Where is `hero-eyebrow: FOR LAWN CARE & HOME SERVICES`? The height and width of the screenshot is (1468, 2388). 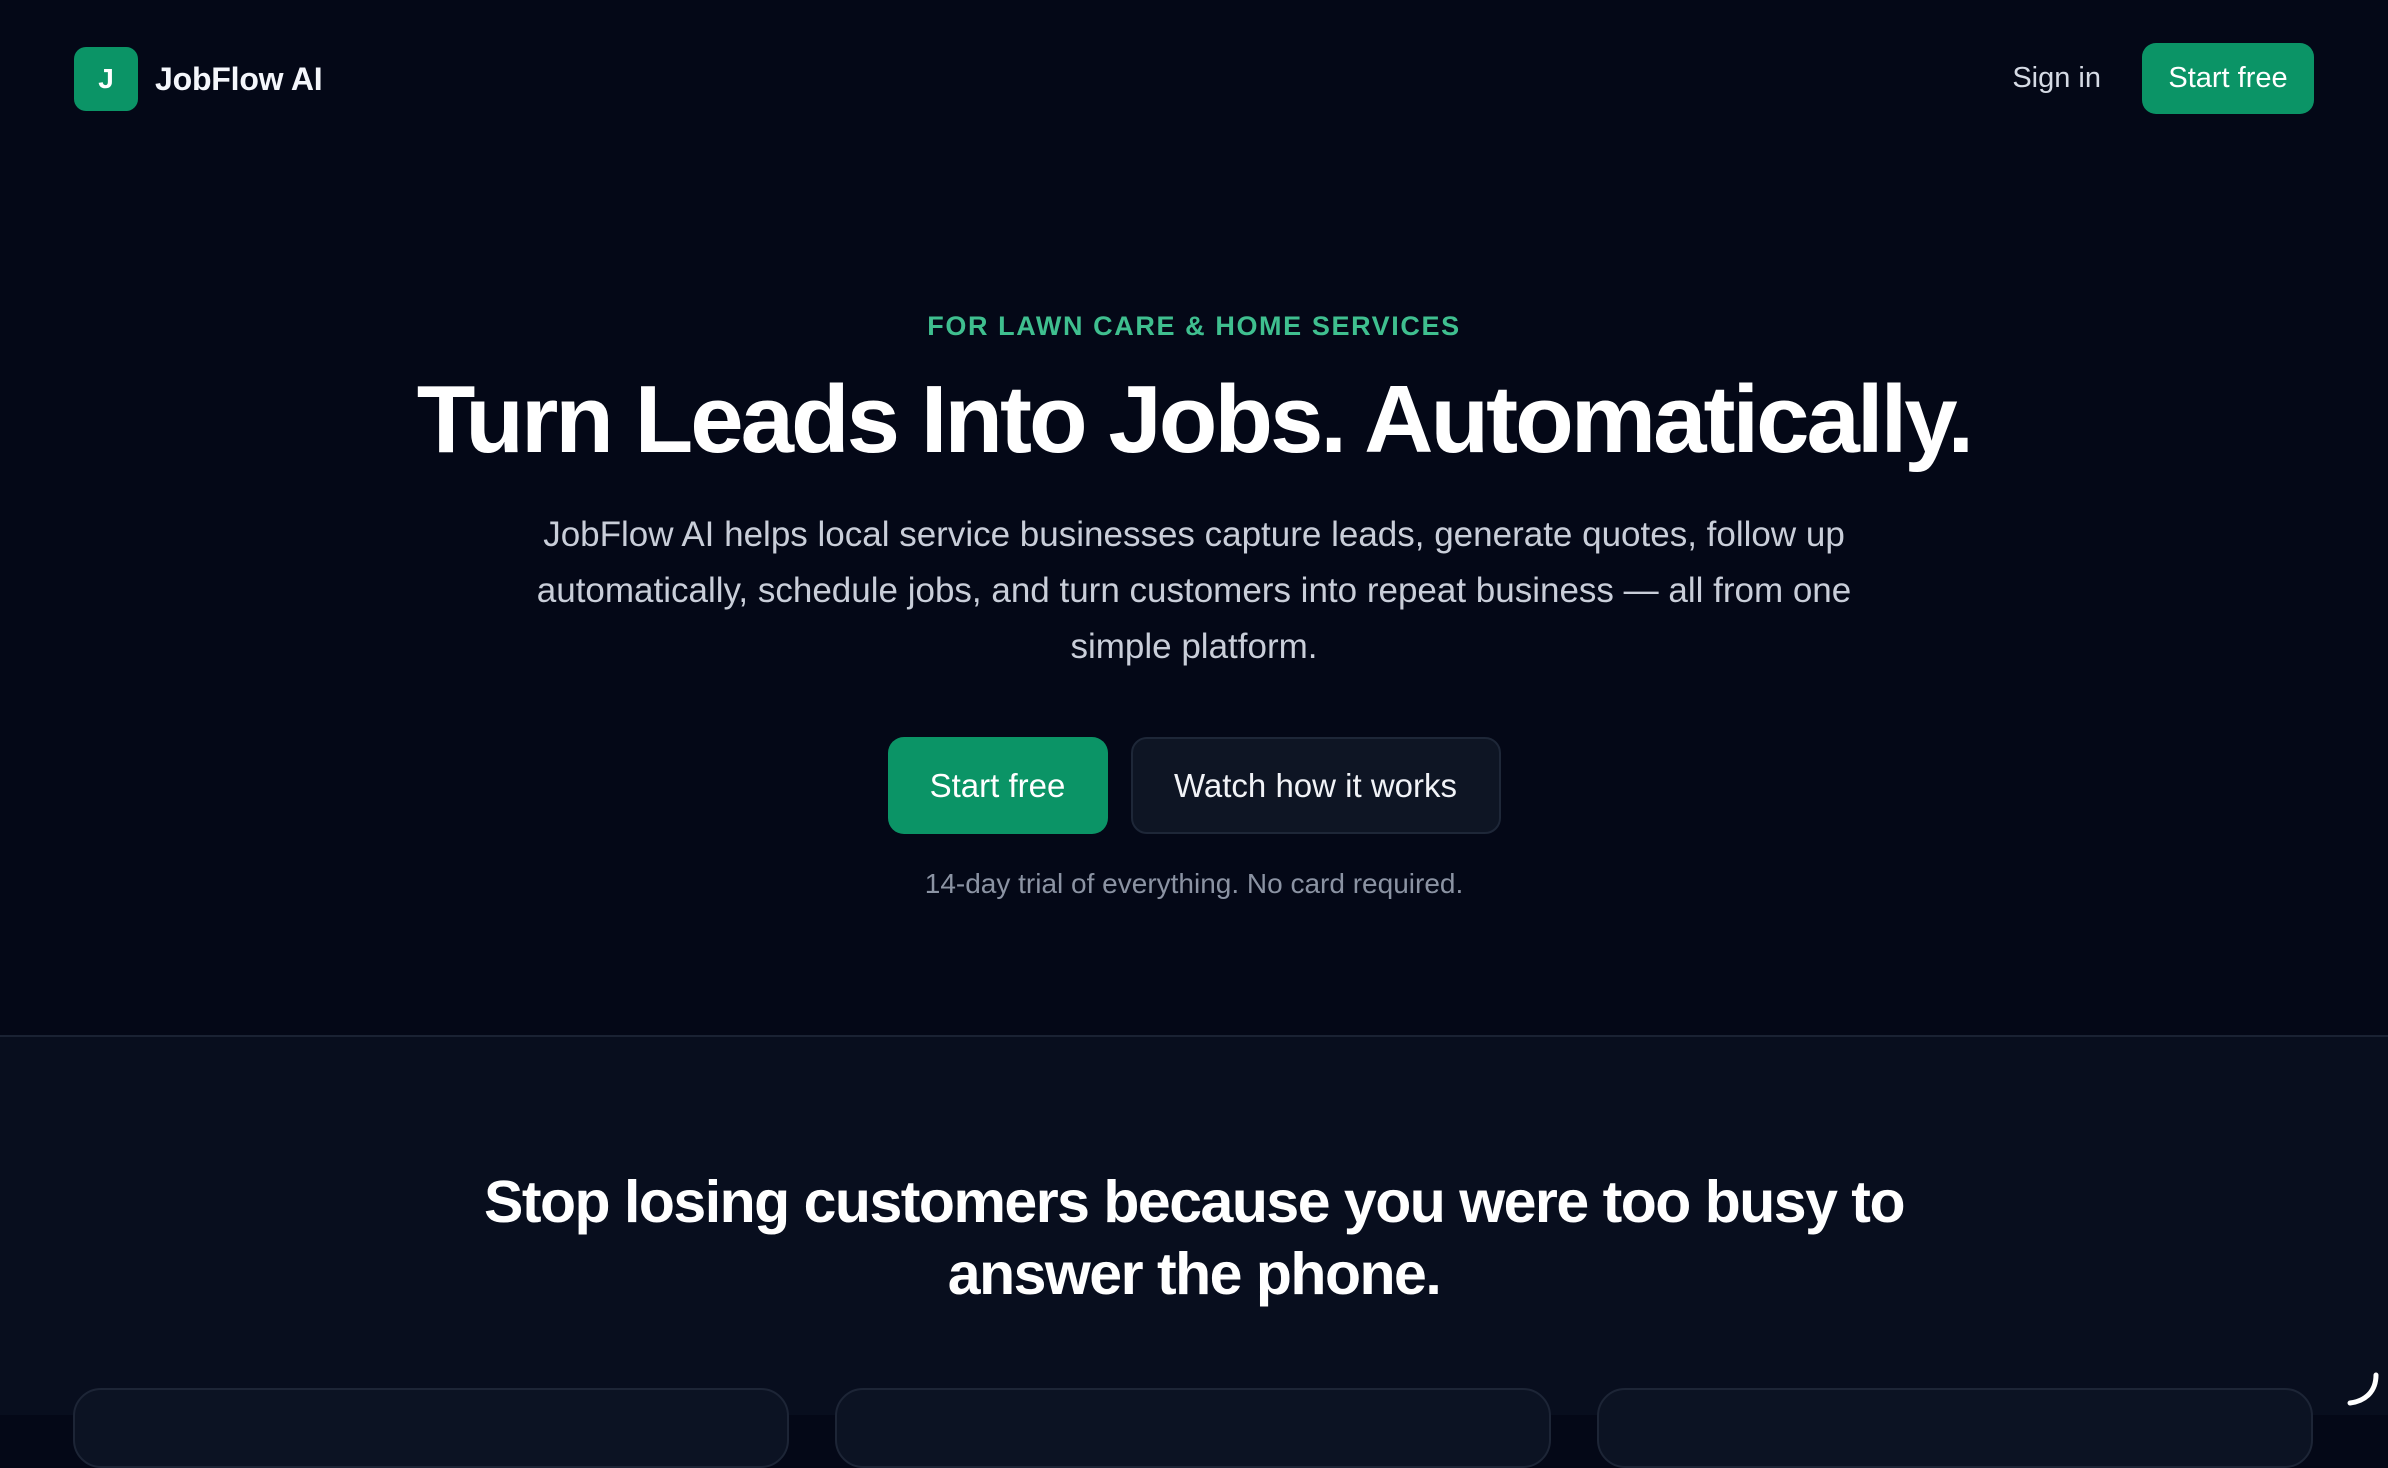 hero-eyebrow: FOR LAWN CARE & HOME SERVICES is located at coordinates (1194, 326).